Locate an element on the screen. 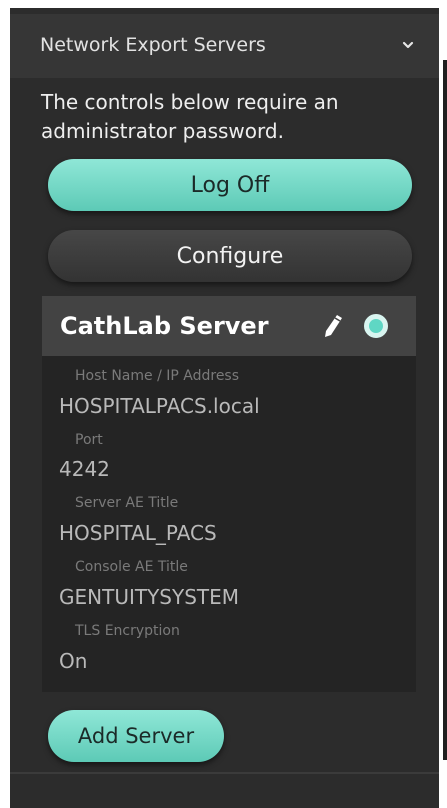 The image size is (447, 808). host-name-value: HOSPITALPACS.local is located at coordinates (159, 406).